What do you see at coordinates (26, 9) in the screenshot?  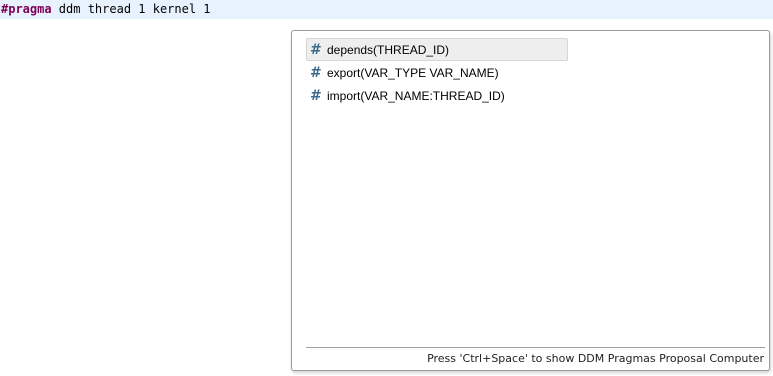 I see `pragma-keyword: #pragma` at bounding box center [26, 9].